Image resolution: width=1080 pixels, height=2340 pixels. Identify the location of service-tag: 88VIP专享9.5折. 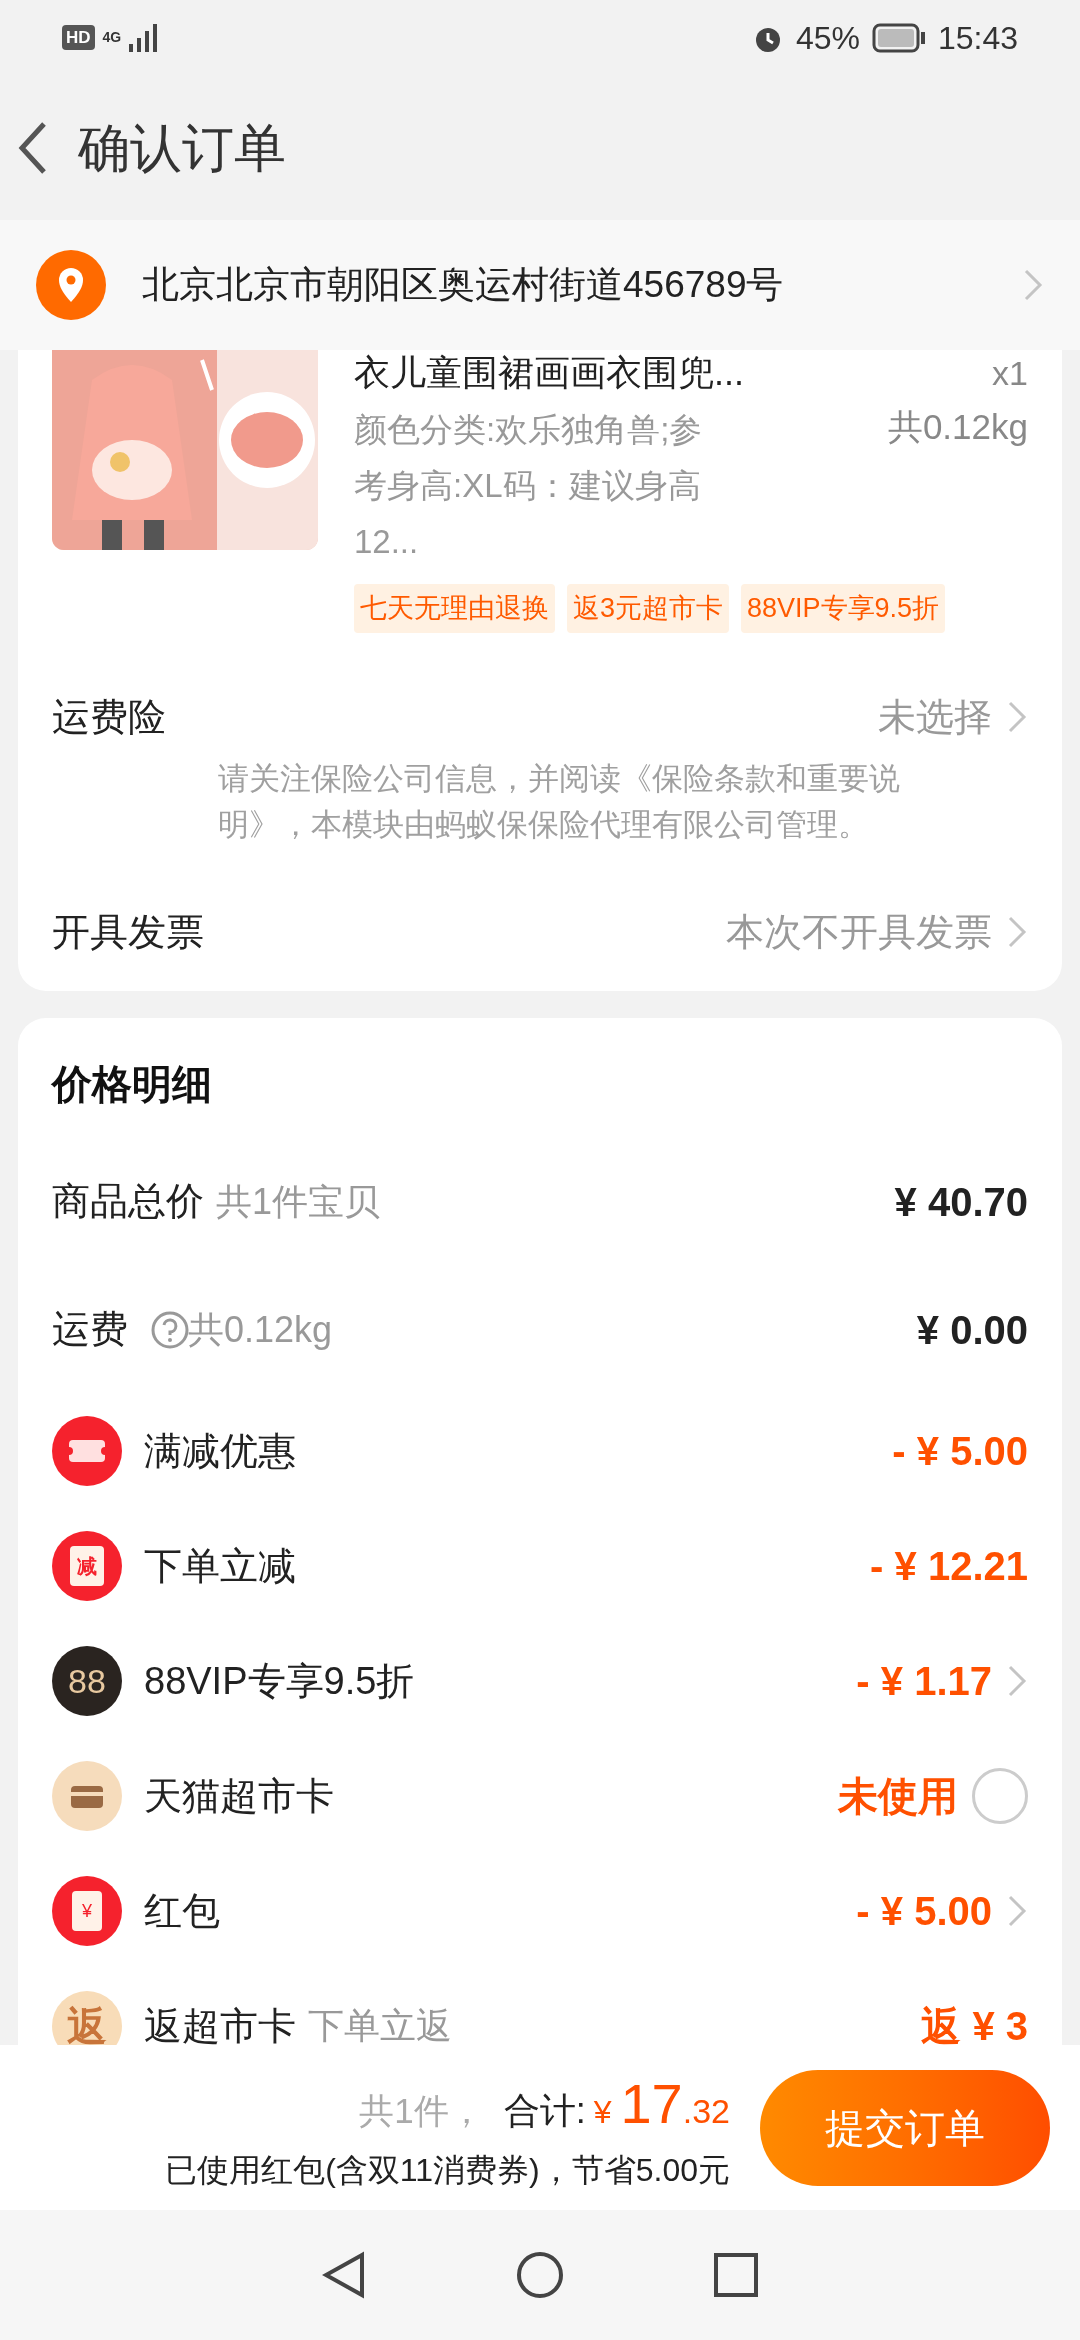
(843, 608).